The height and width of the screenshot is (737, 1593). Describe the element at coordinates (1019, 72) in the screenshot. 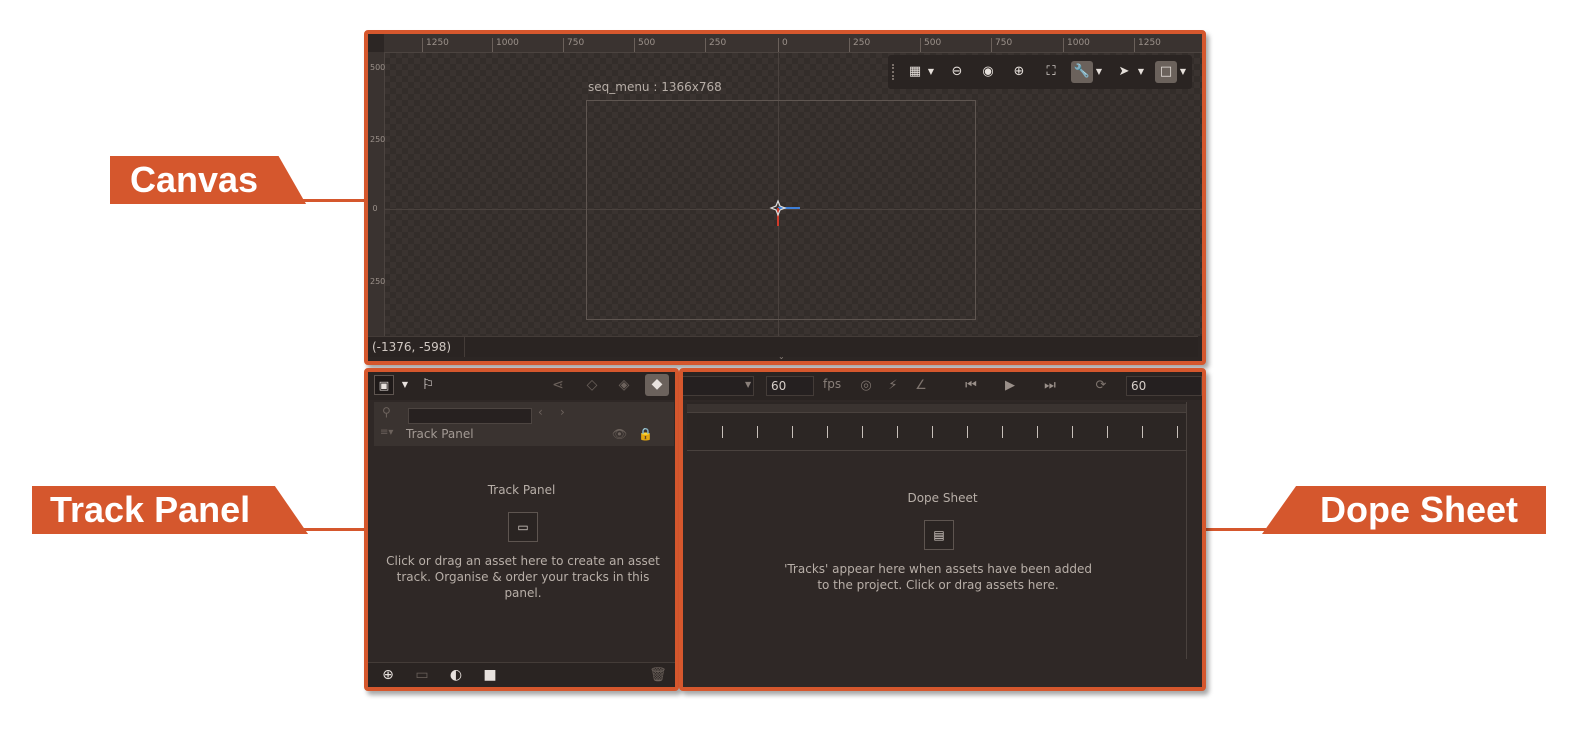

I see `zoom-in-icon: ⊕` at that location.